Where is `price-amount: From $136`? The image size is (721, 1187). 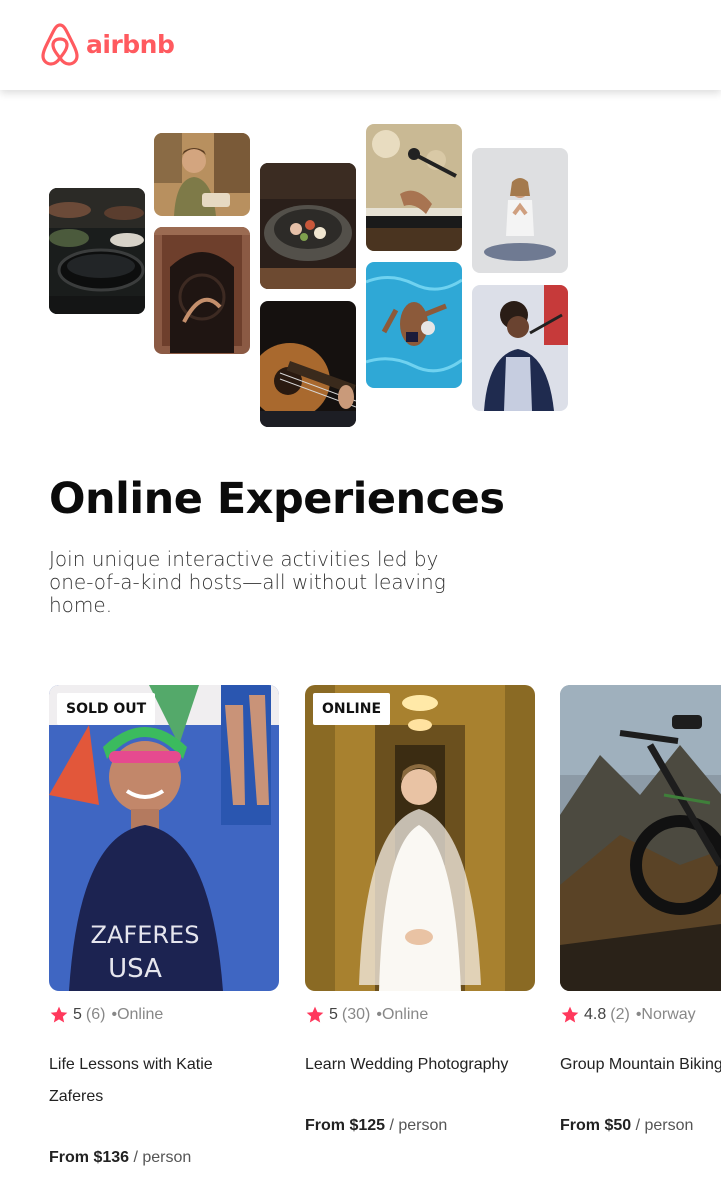
price-amount: From $136 is located at coordinates (89, 1157).